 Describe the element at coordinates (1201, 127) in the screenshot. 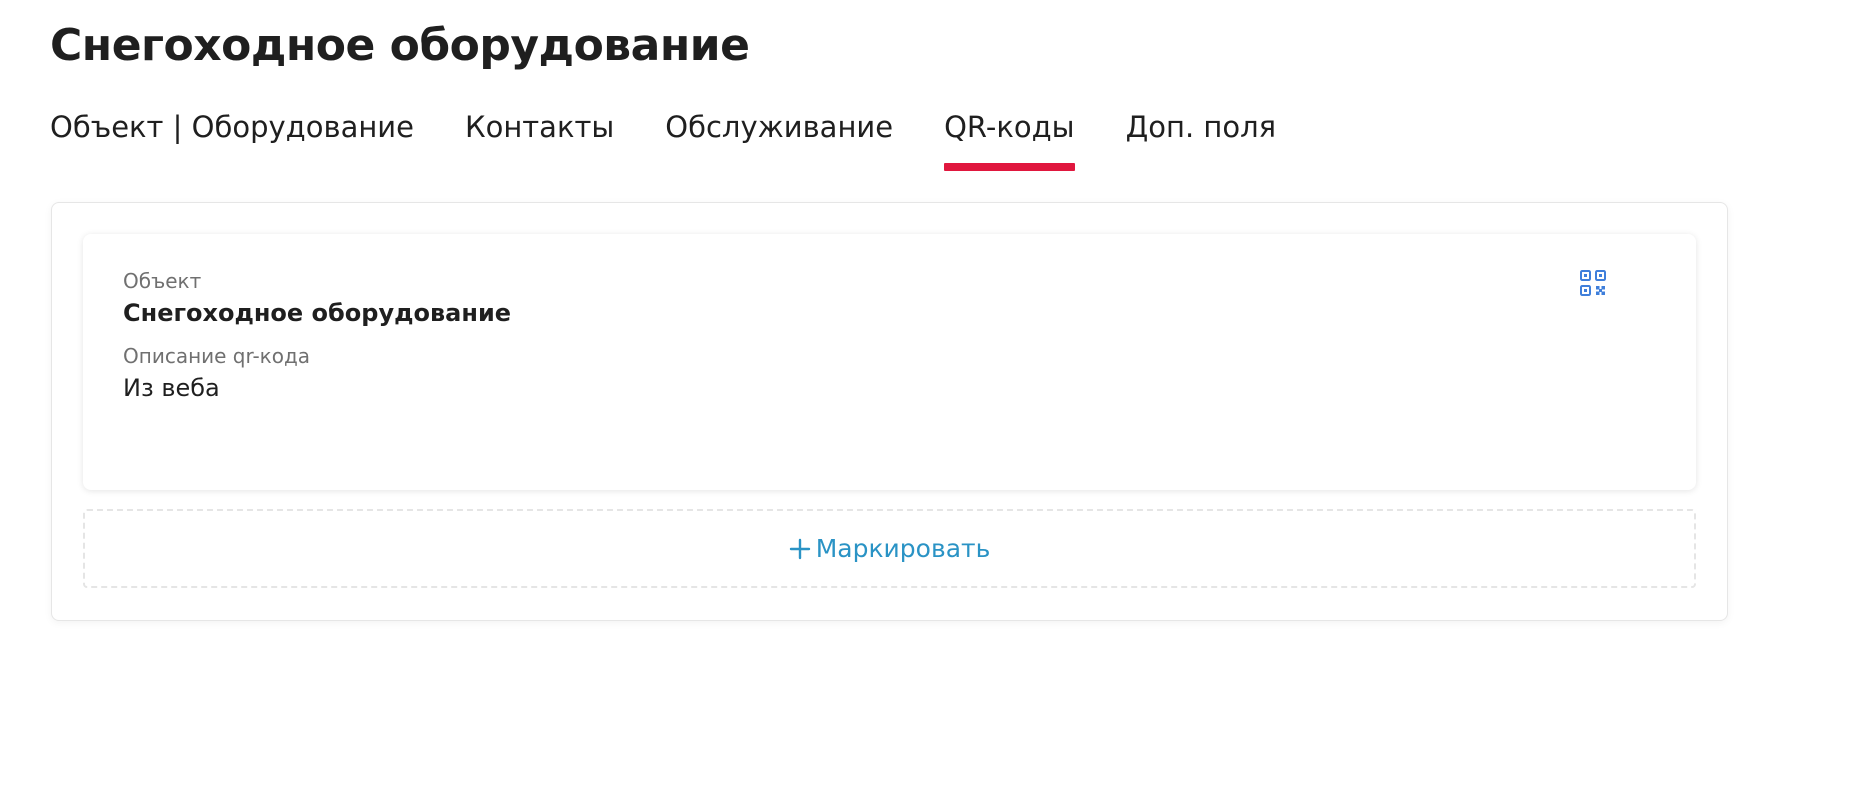

I see `tab-extra-fields: Доп. поля` at that location.